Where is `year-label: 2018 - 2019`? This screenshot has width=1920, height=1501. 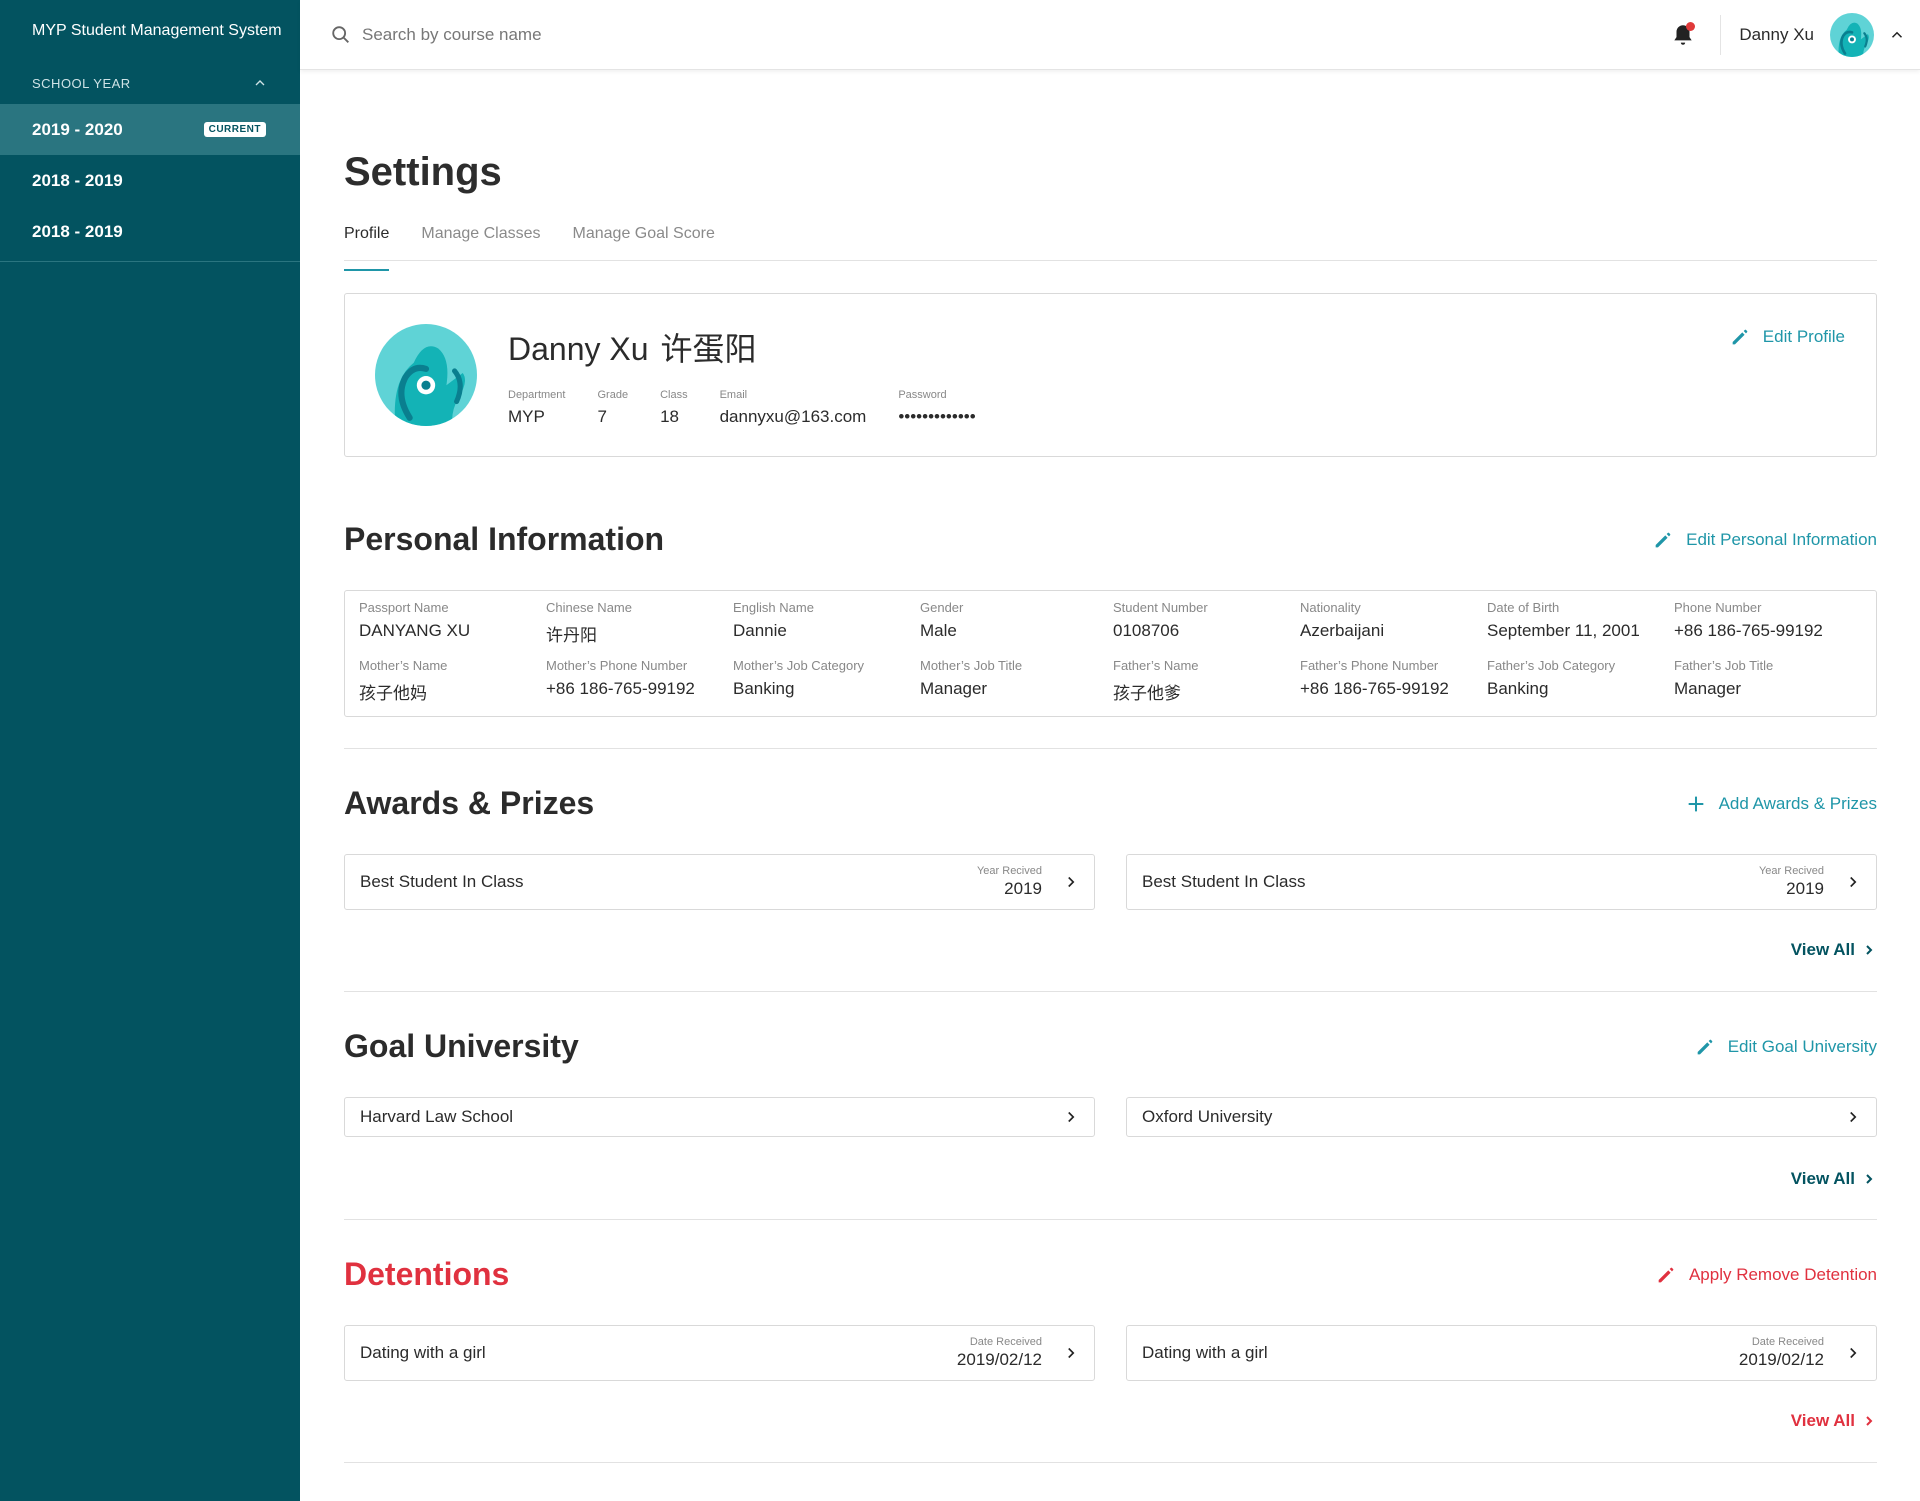 year-label: 2018 - 2019 is located at coordinates (77, 231).